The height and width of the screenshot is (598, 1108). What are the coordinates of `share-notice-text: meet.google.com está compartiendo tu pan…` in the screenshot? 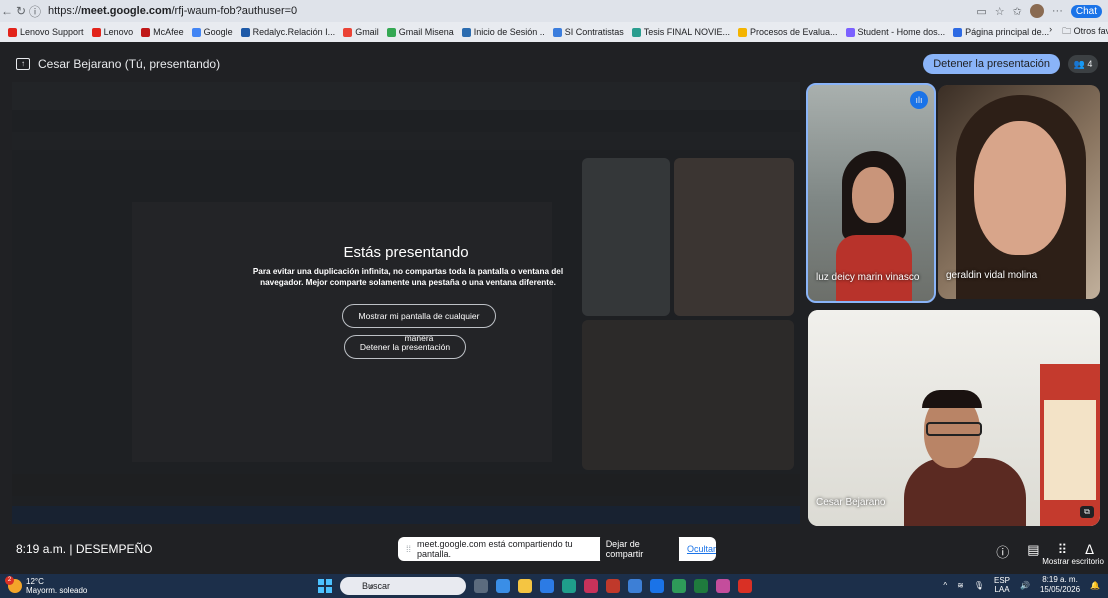 It's located at (495, 549).